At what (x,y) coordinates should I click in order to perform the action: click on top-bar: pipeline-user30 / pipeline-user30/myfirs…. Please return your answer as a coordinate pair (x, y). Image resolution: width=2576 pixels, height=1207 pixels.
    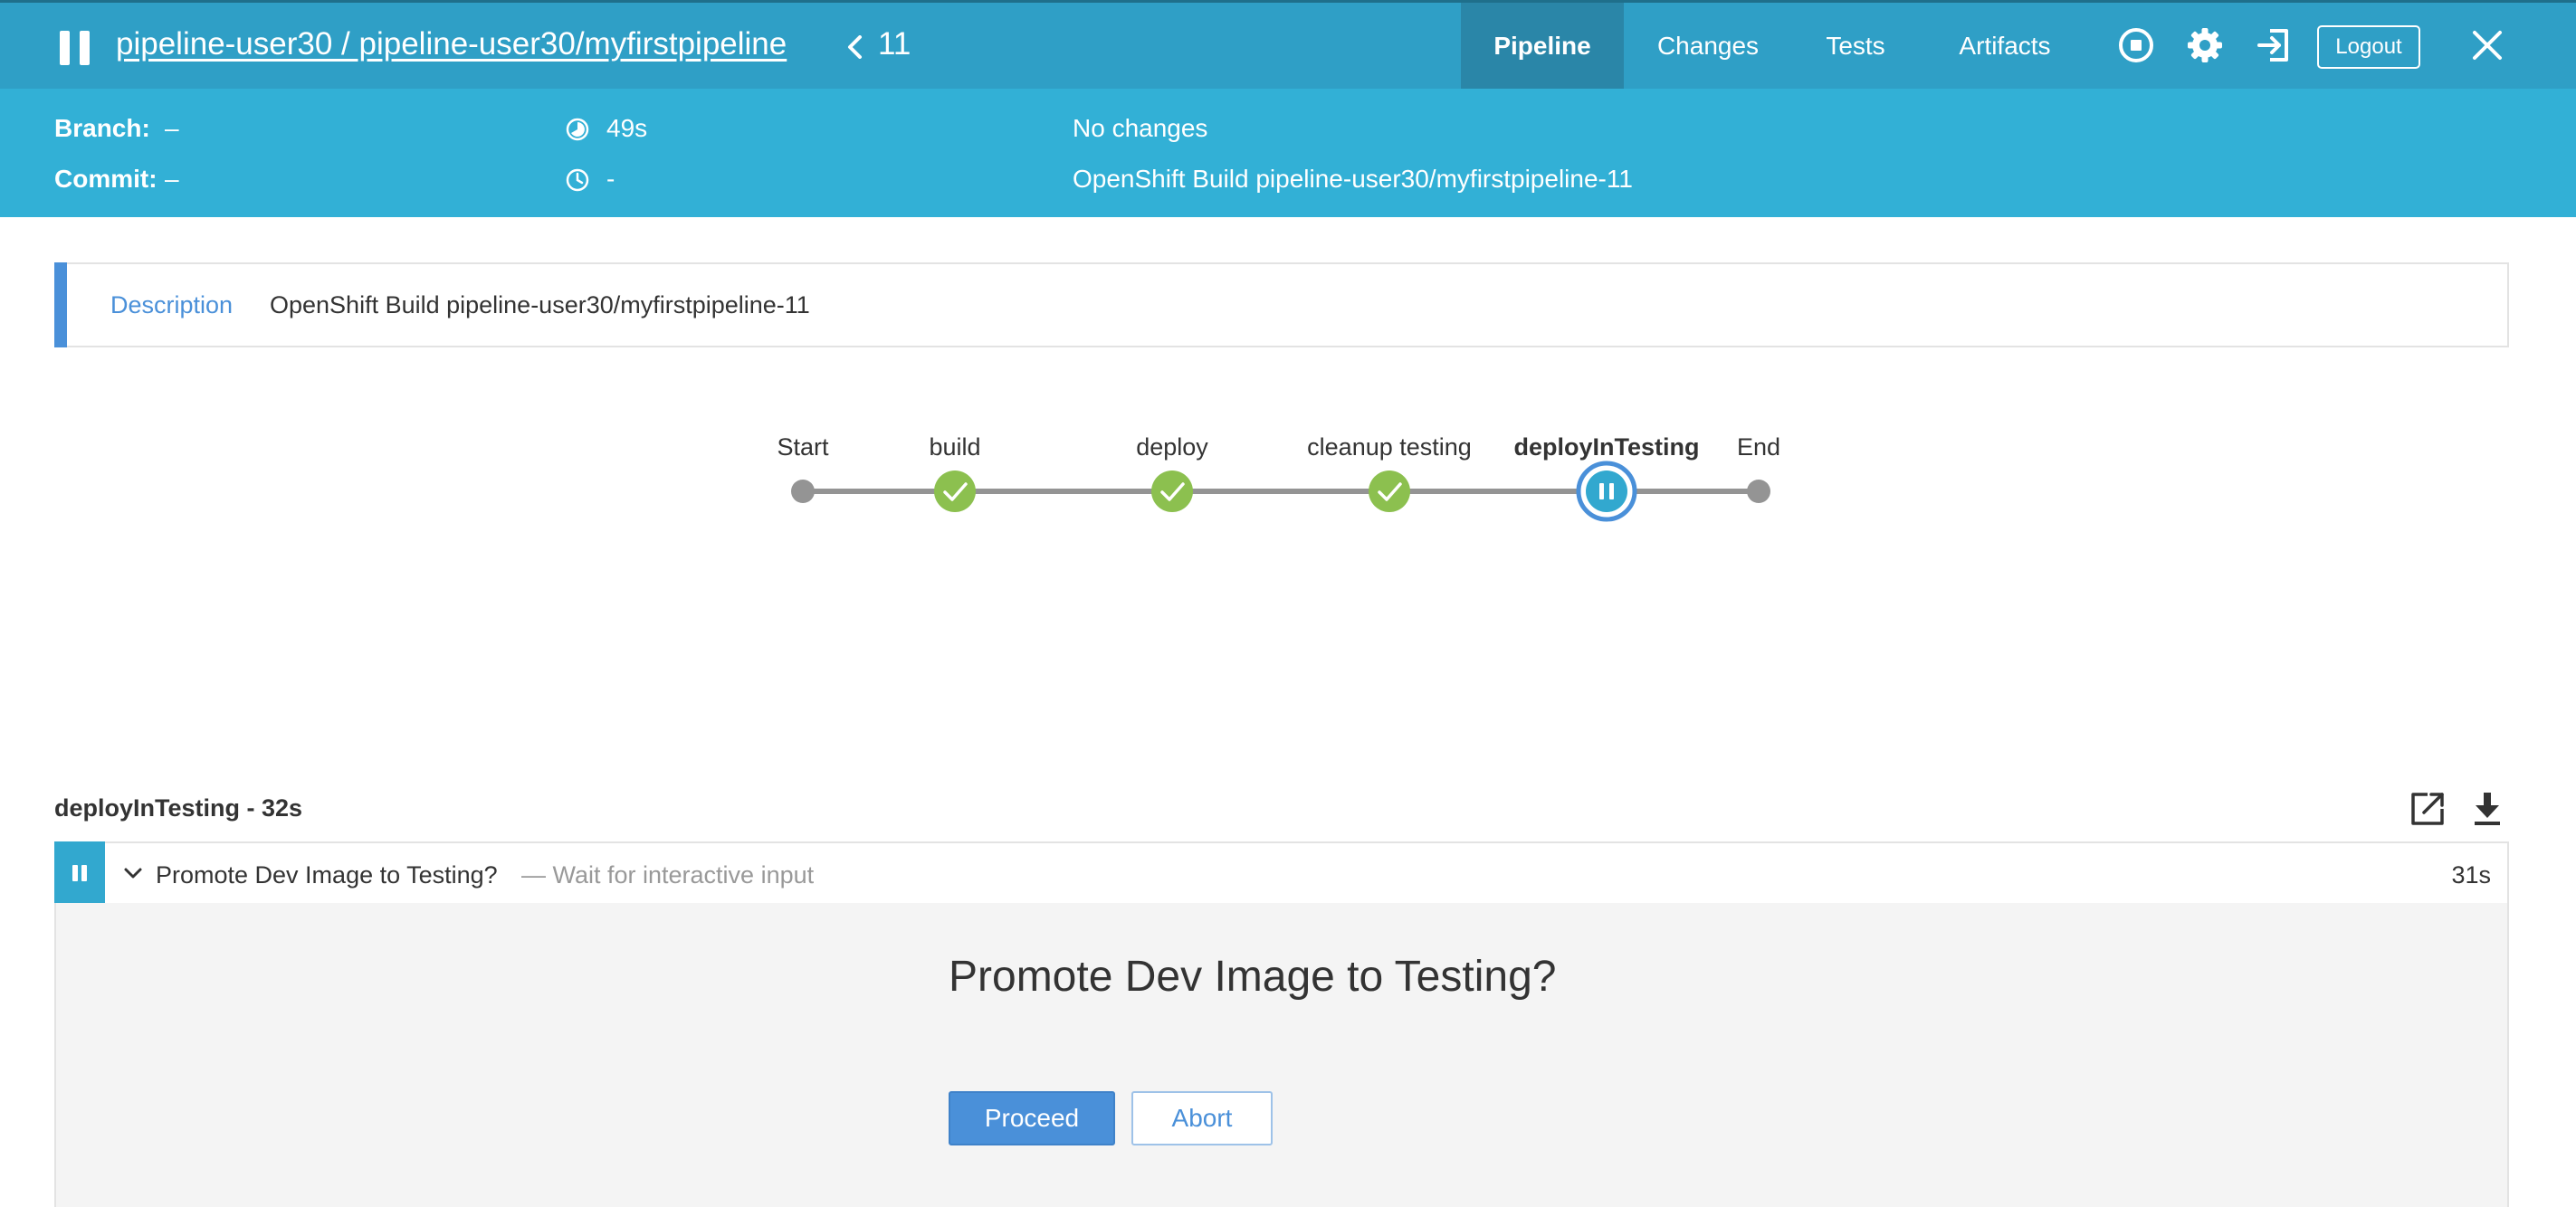
    Looking at the image, I should click on (1288, 44).